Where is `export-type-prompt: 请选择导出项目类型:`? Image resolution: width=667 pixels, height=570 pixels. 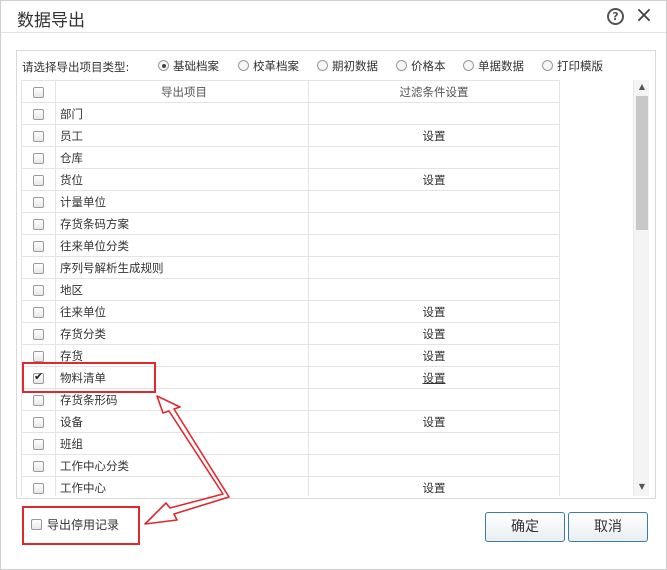
export-type-prompt: 请选择导出项目类型: is located at coordinates (76, 67).